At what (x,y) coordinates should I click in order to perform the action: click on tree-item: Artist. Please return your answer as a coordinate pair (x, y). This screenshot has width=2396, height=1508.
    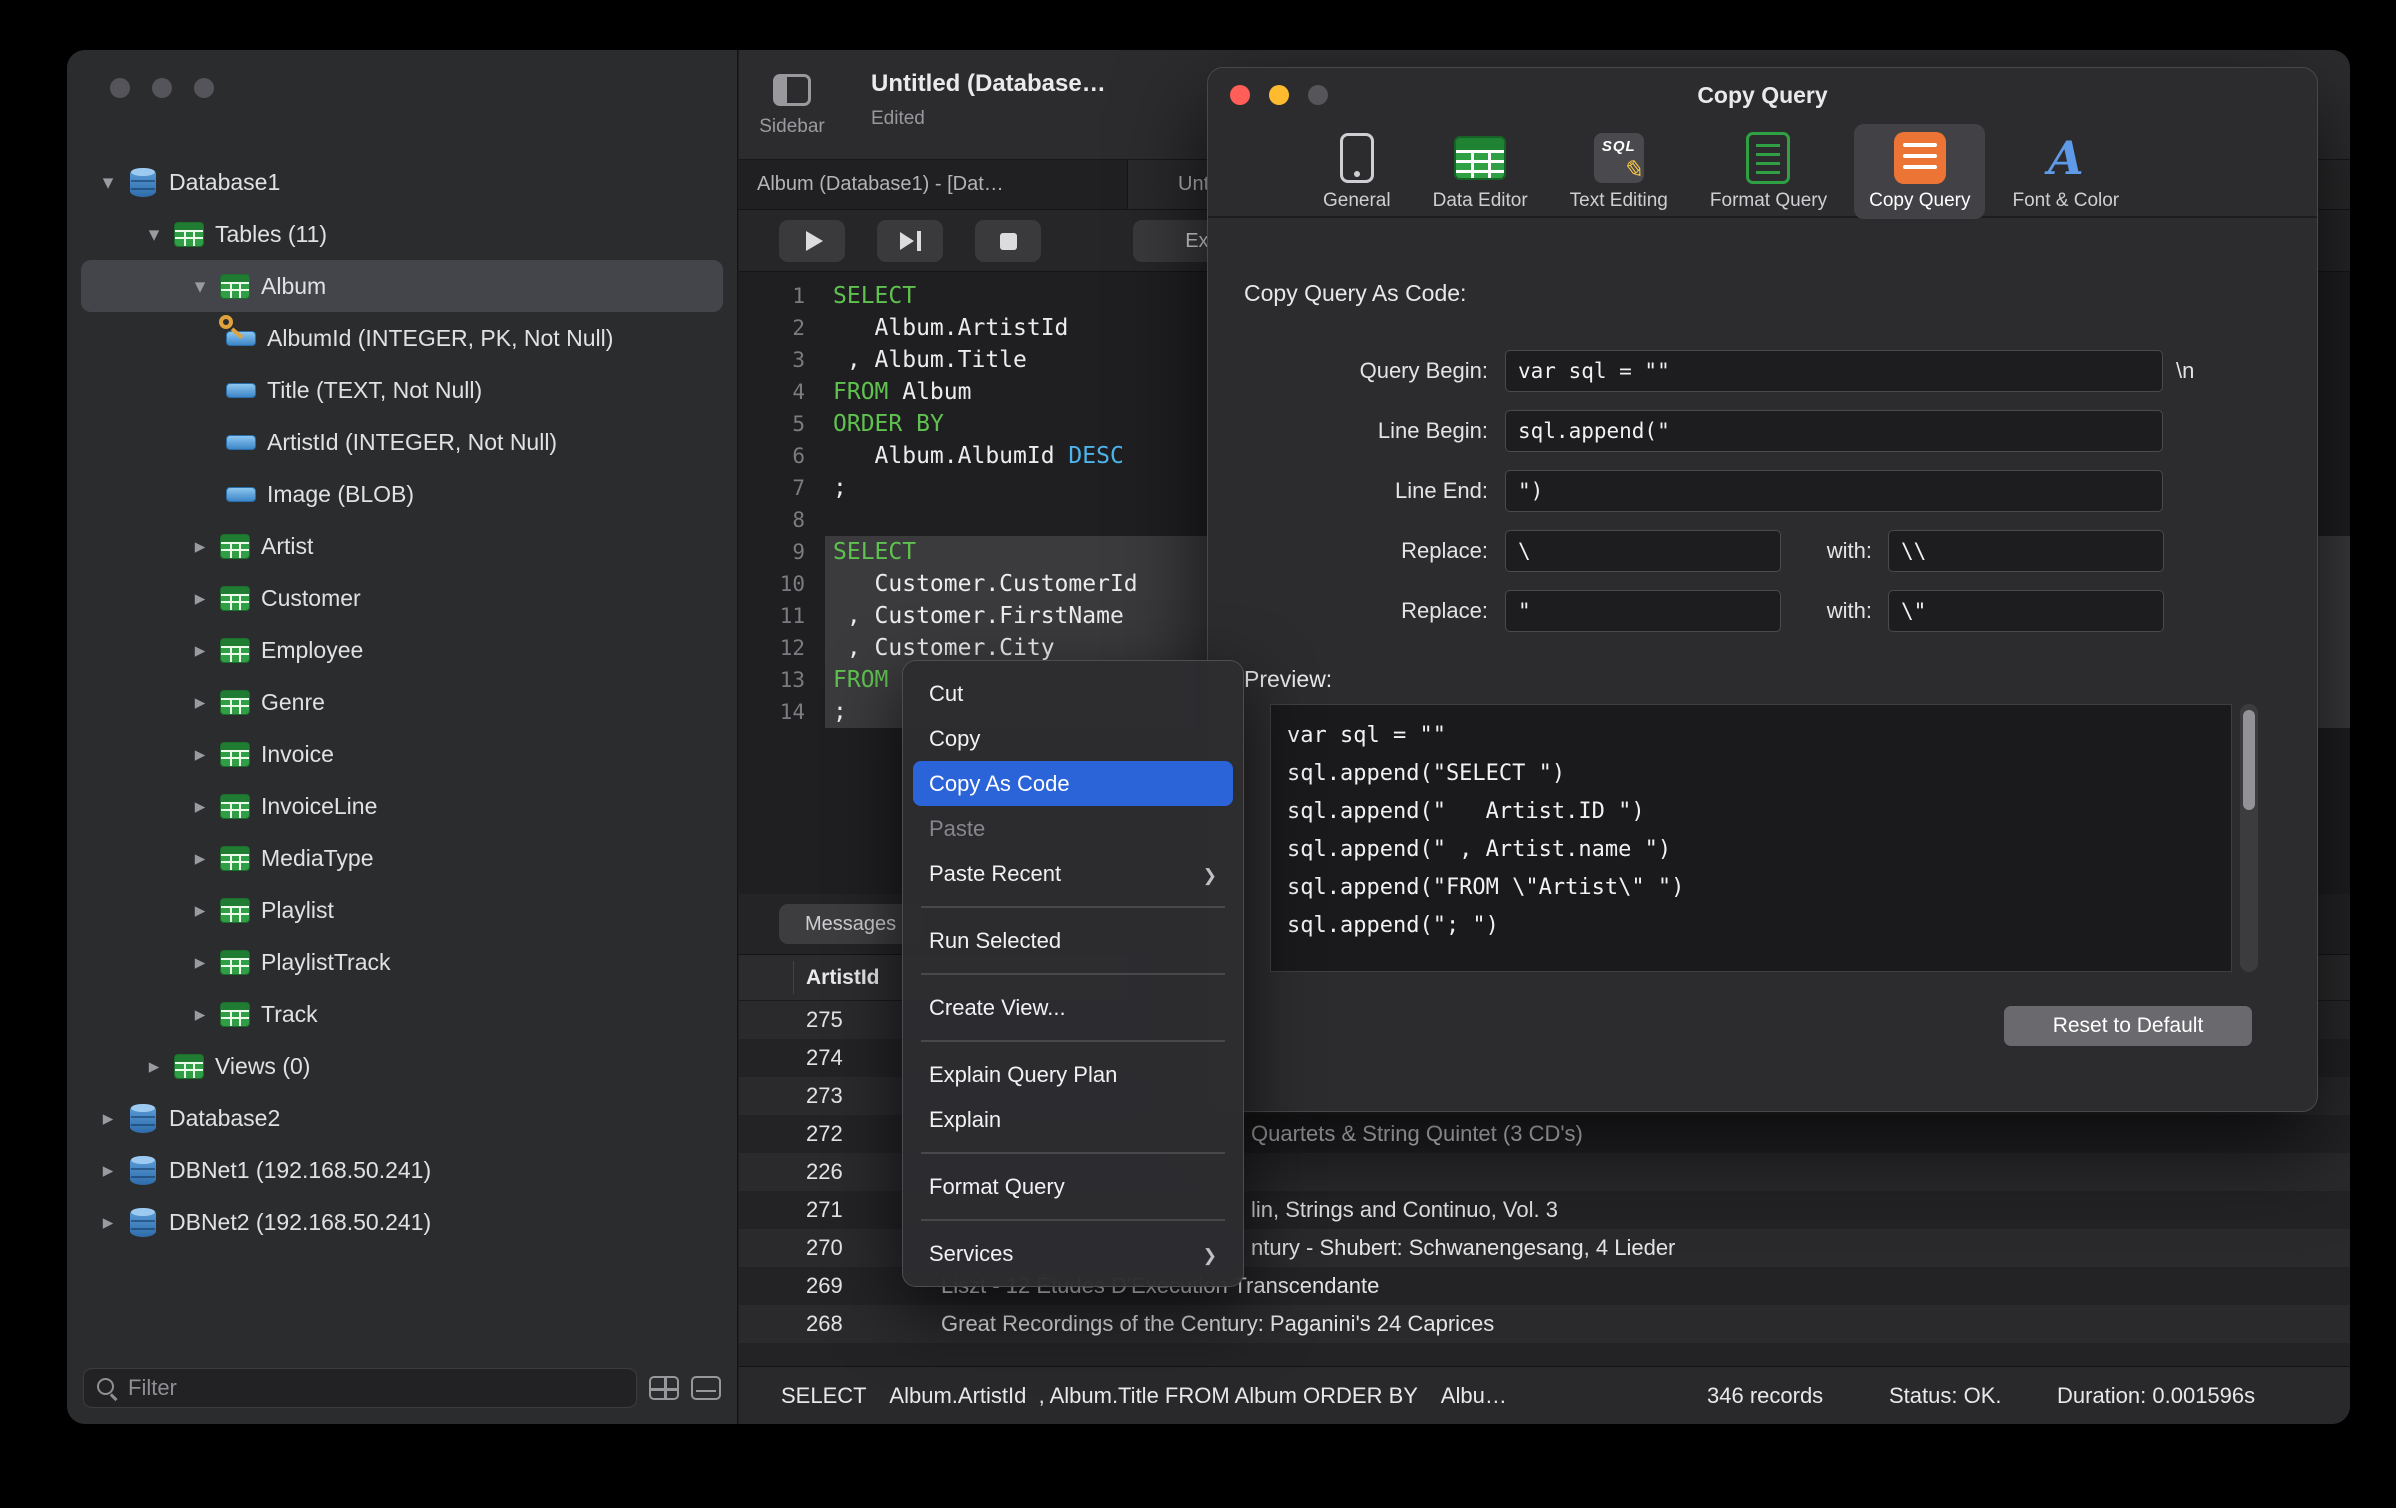
    Looking at the image, I should click on (402, 546).